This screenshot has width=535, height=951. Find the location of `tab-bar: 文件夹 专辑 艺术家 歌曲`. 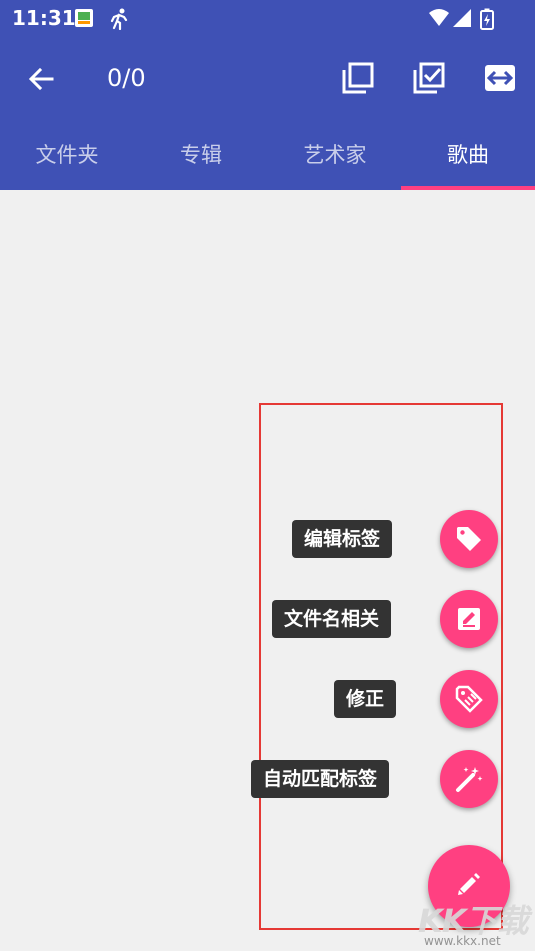

tab-bar: 文件夹 专辑 艺术家 歌曲 is located at coordinates (267, 155).